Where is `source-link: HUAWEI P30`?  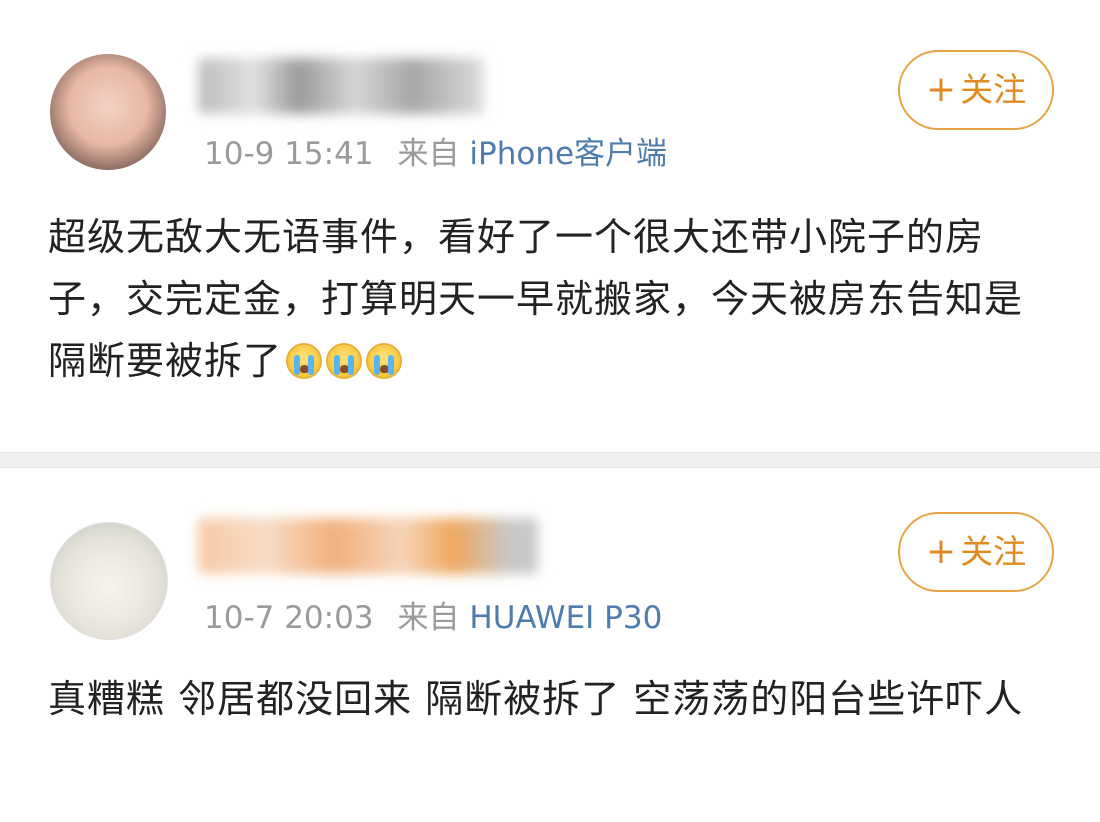
source-link: HUAWEI P30 is located at coordinates (565, 618).